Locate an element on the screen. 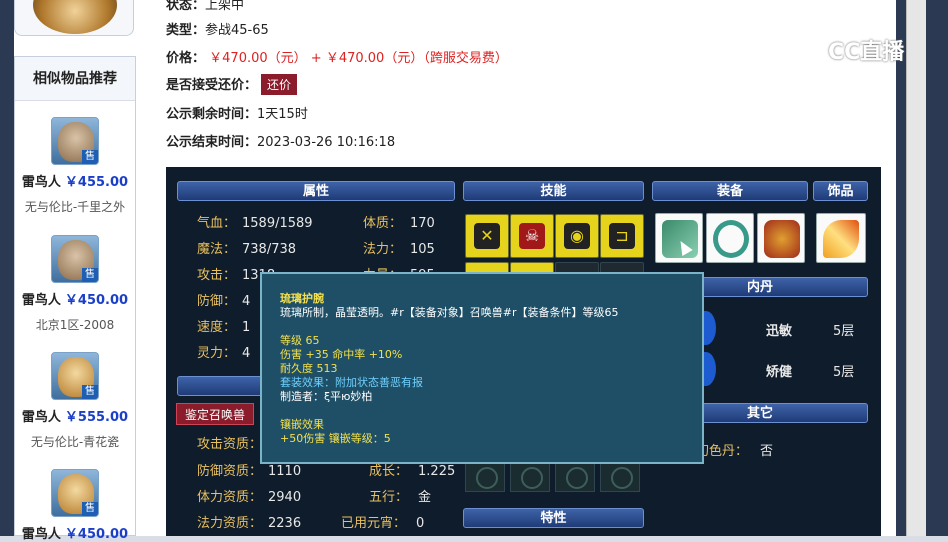 Image resolution: width=948 pixels, height=542 pixels. ring-icon is located at coordinates (731, 239).